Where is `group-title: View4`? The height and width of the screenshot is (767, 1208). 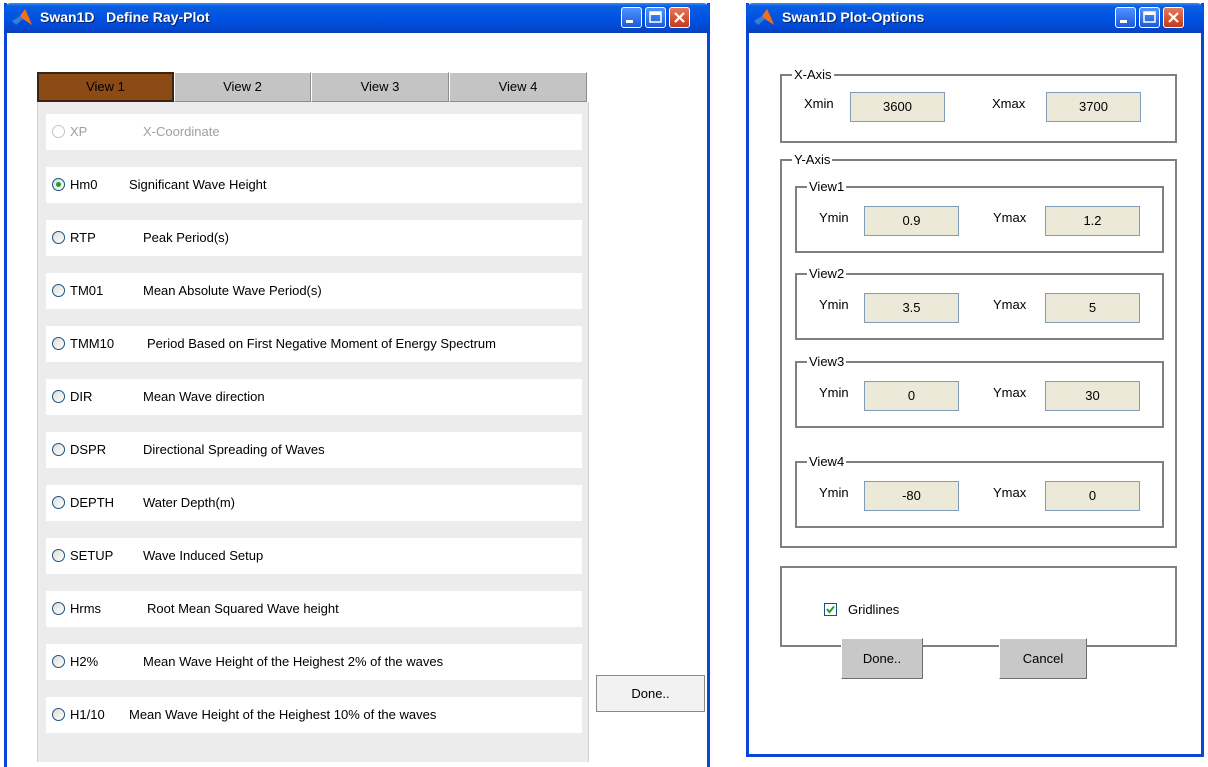 group-title: View4 is located at coordinates (827, 461).